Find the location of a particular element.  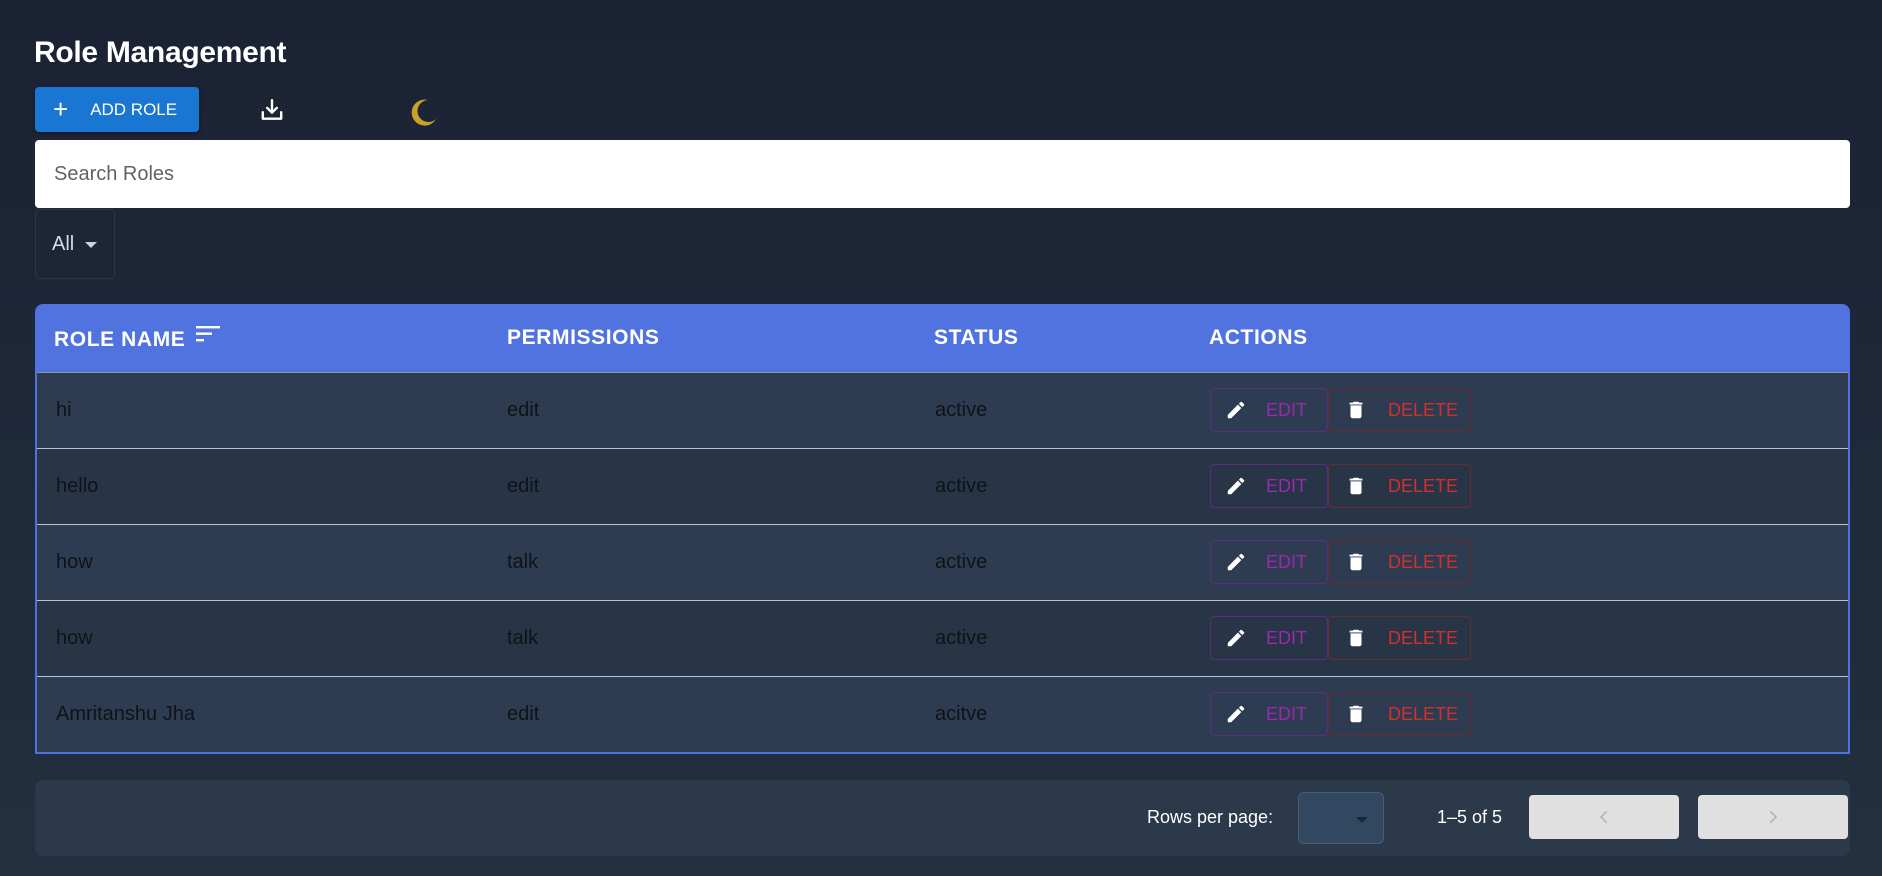

table-row: hello edit active EDIT DELETE is located at coordinates (942, 486).